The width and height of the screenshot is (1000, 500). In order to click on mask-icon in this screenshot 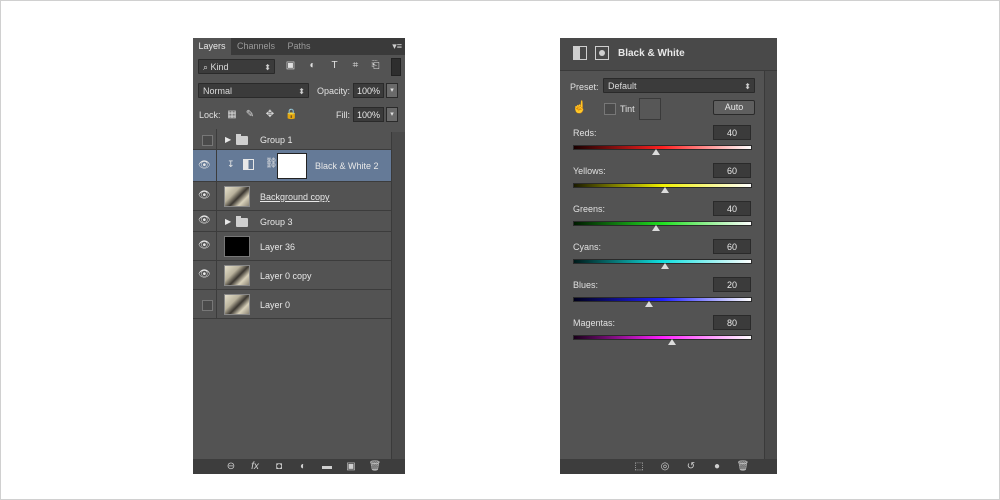, I will do `click(602, 53)`.